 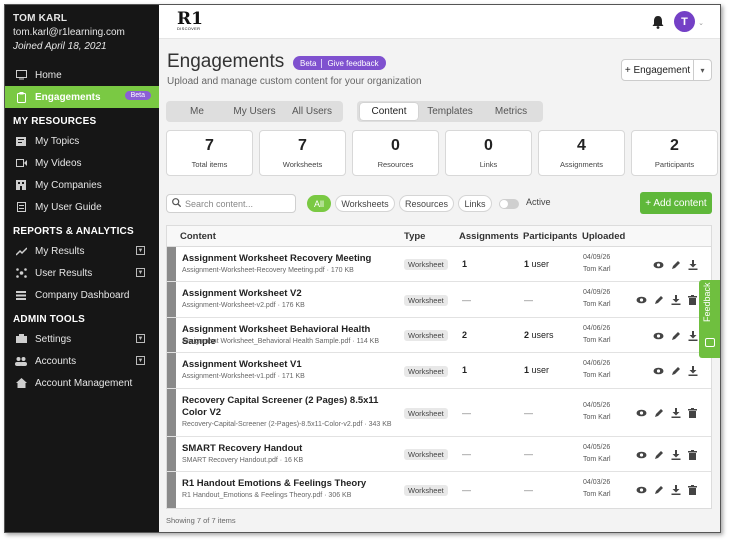 What do you see at coordinates (312, 111) in the screenshot?
I see `tab-all-users: All Users` at bounding box center [312, 111].